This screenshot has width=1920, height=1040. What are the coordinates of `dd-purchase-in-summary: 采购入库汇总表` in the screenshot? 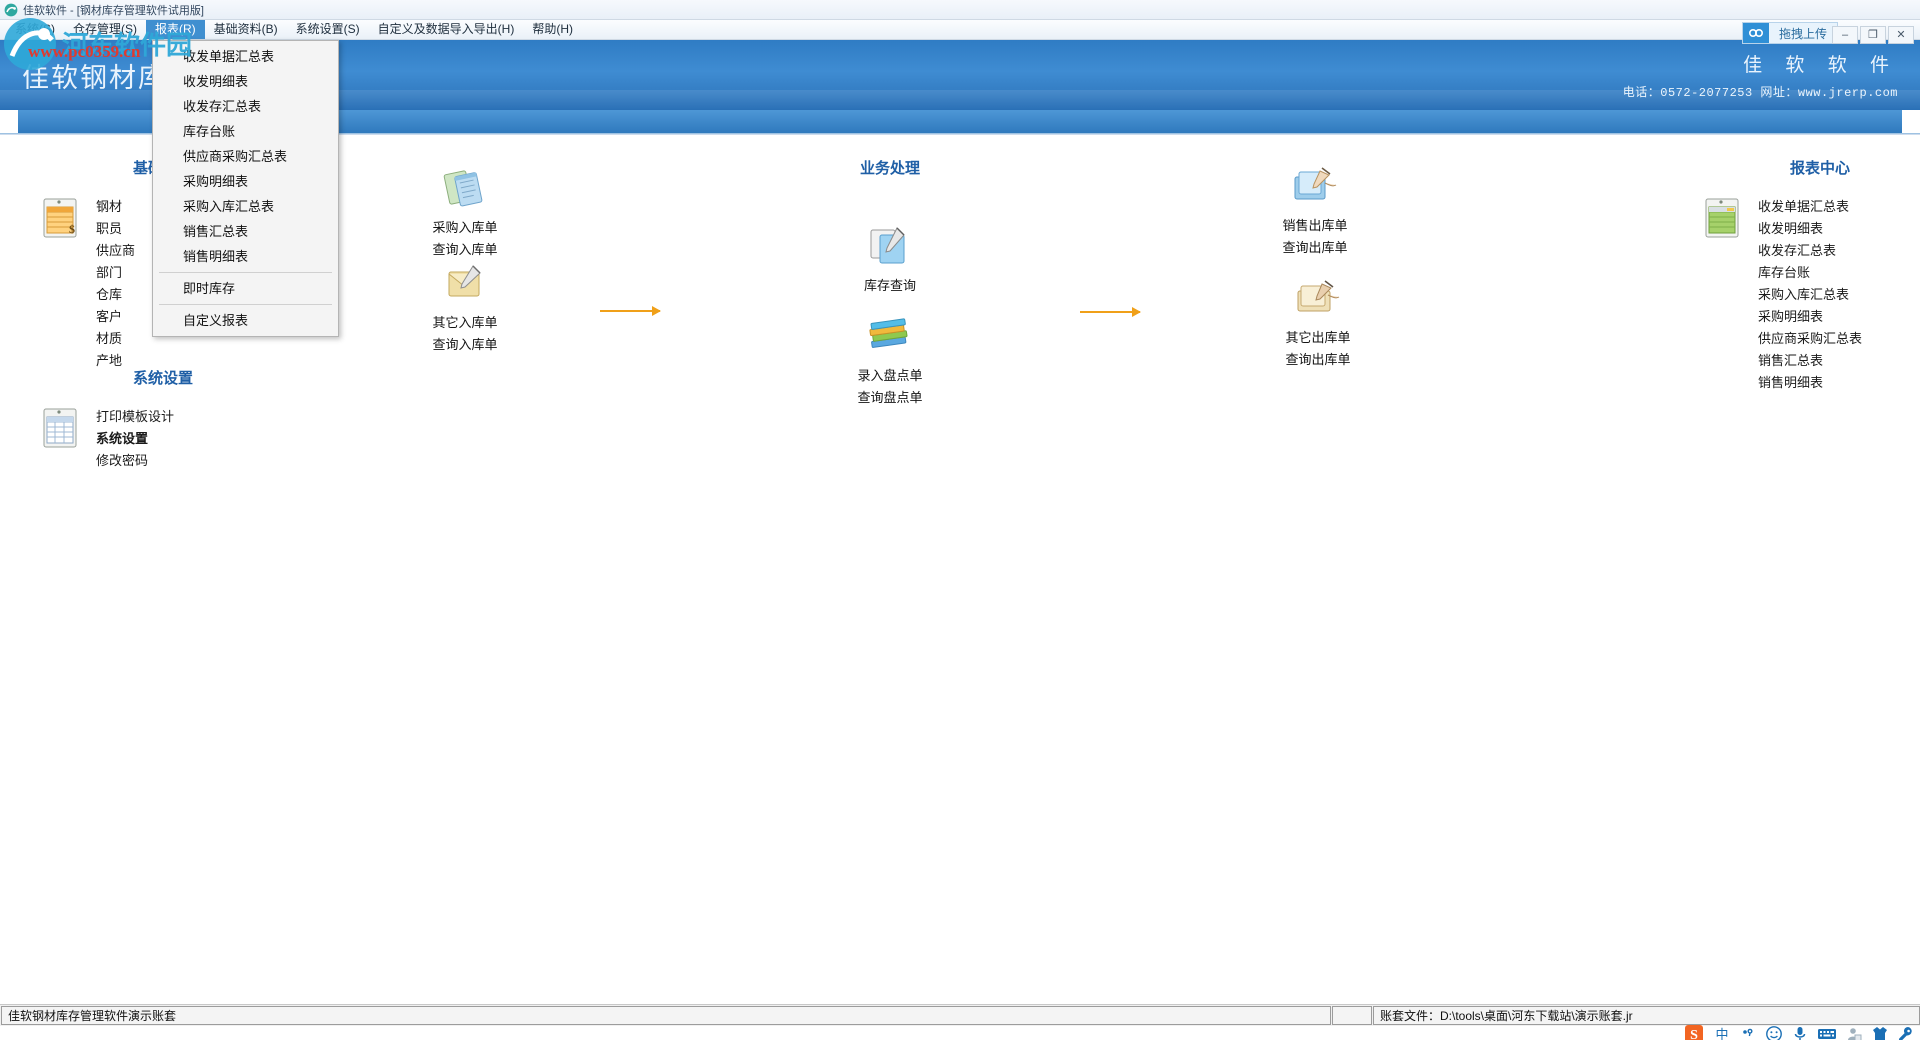 It's located at (245, 206).